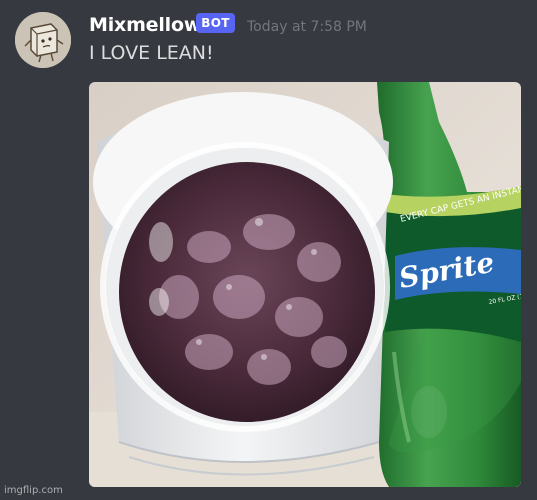 The height and width of the screenshot is (500, 537). I want to click on message-timestamp: Today at 7:58 PM, so click(307, 27).